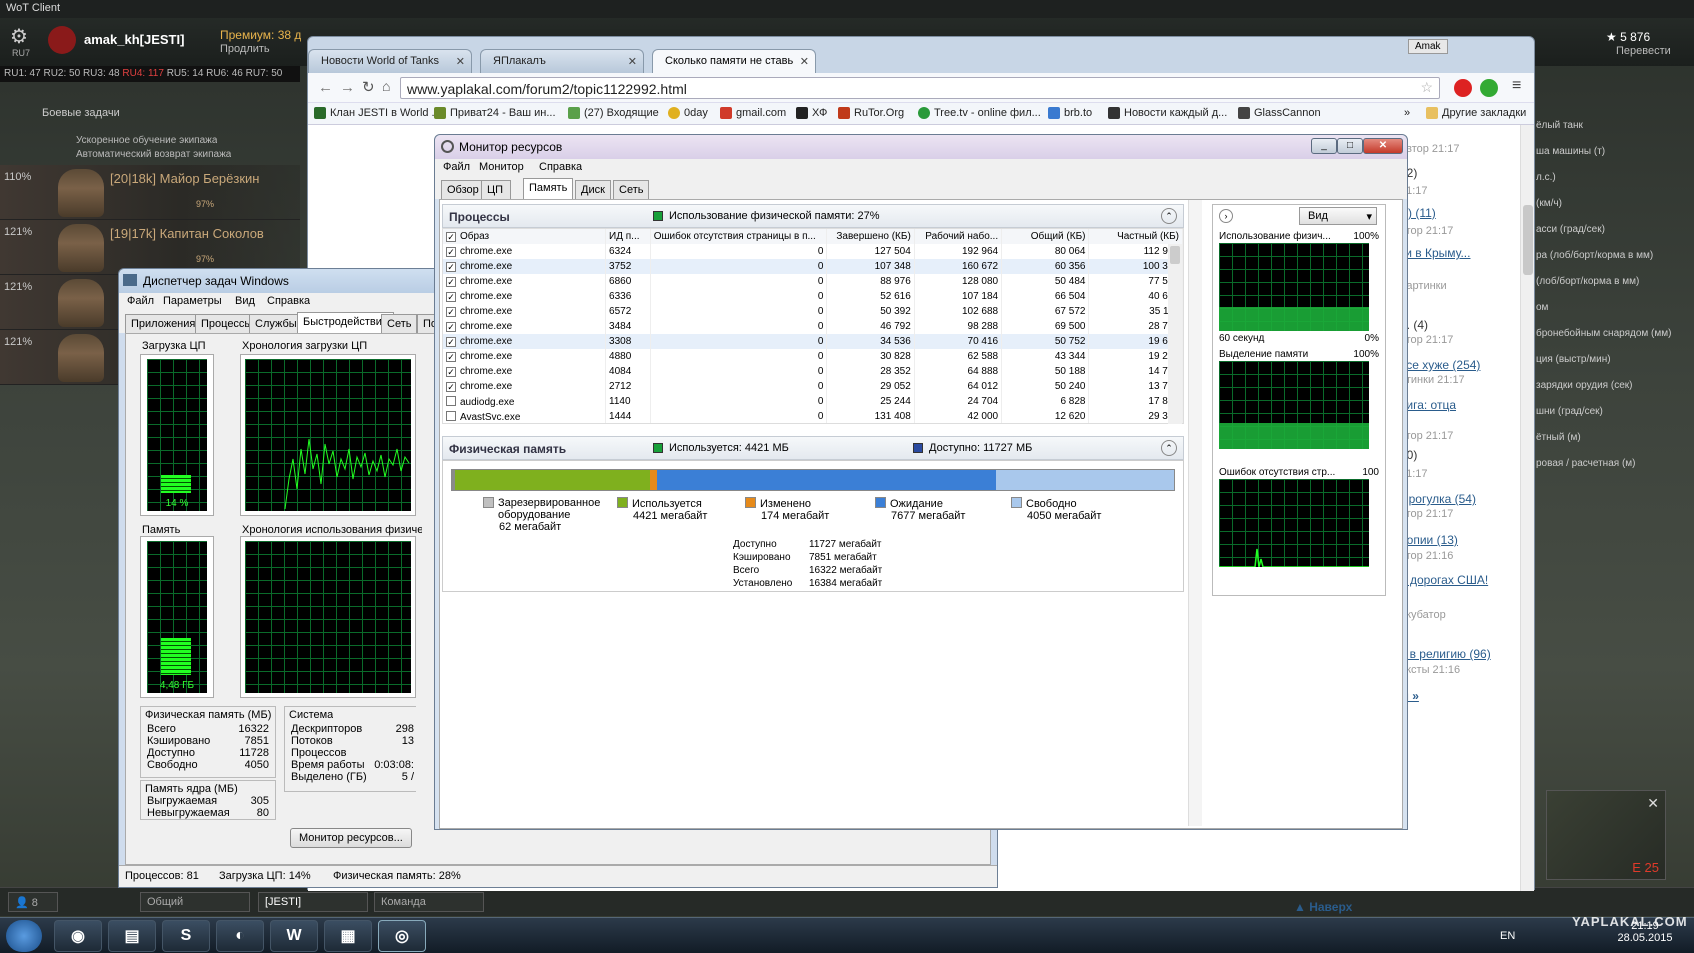 This screenshot has width=1694, height=953. What do you see at coordinates (386, 86) in the screenshot?
I see `home-icon: ⌂` at bounding box center [386, 86].